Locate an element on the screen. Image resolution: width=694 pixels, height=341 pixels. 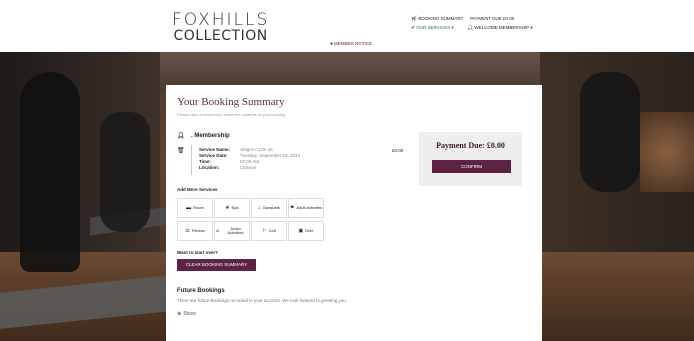
service-tile-room: ▬ Room is located at coordinates (195, 208).